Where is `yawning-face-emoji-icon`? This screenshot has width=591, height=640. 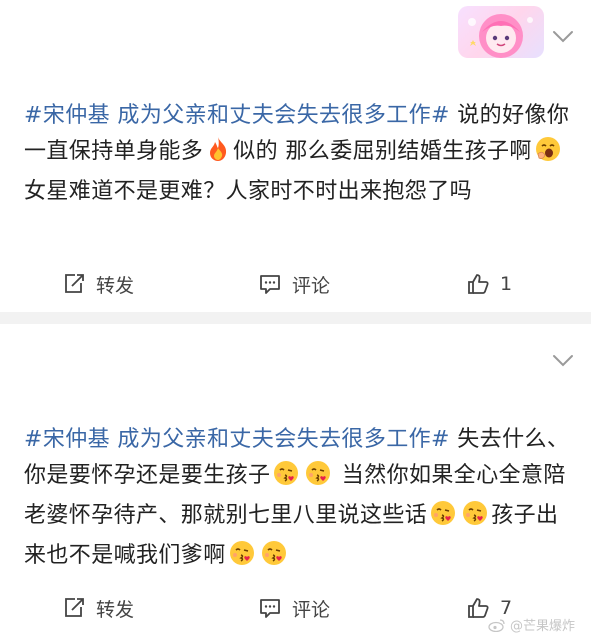
yawning-face-emoji-icon is located at coordinates (548, 155).